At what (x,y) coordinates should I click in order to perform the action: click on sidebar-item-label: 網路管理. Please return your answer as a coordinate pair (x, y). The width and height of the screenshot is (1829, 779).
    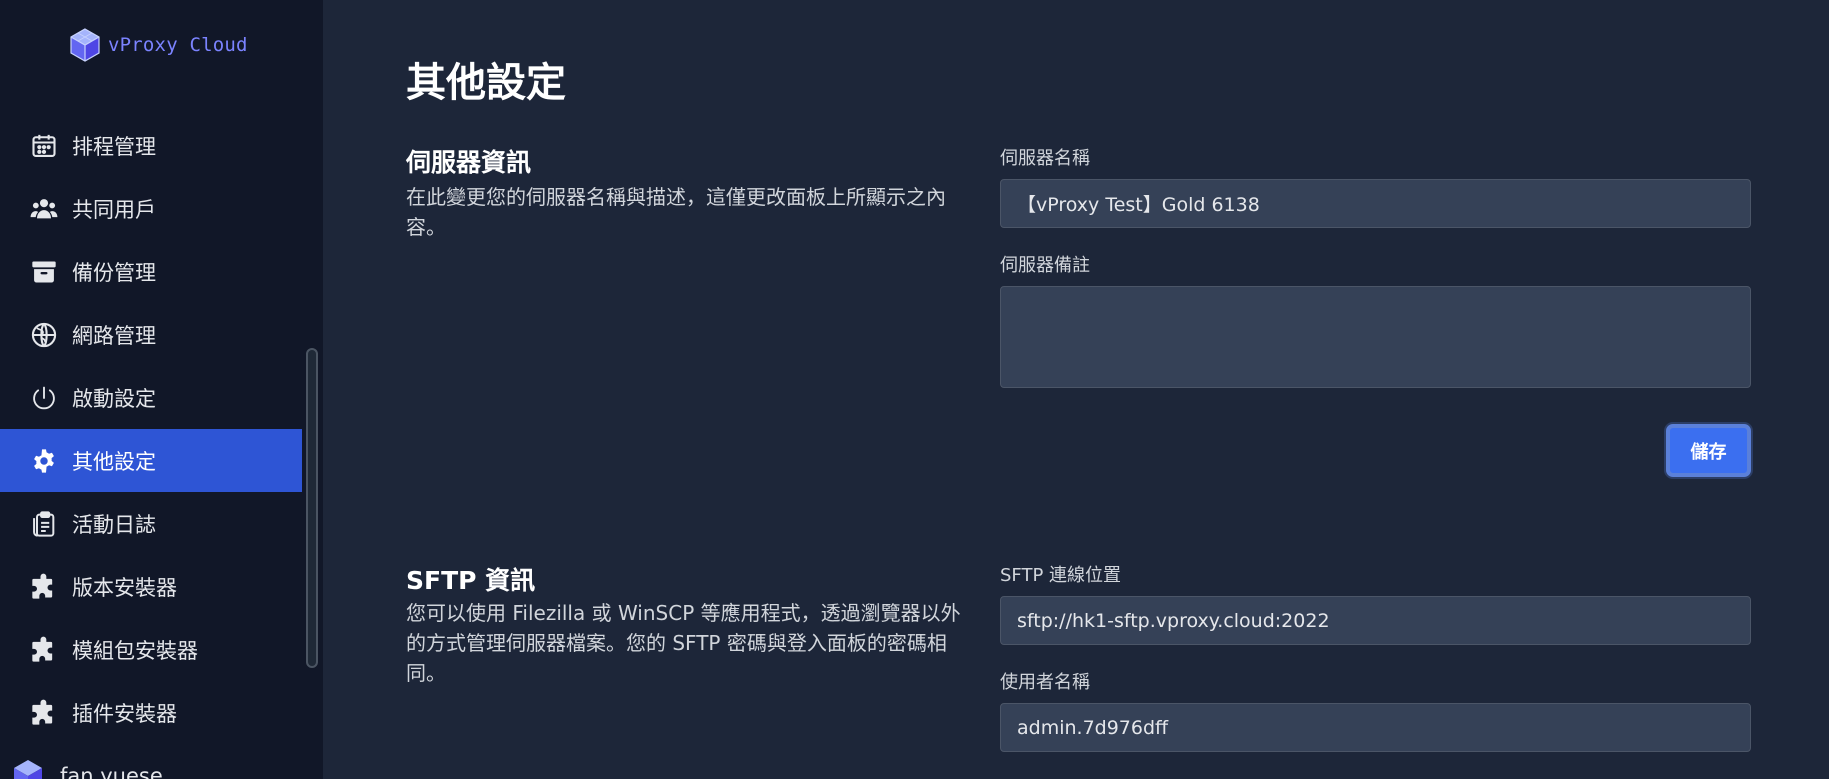
    Looking at the image, I should click on (114, 335).